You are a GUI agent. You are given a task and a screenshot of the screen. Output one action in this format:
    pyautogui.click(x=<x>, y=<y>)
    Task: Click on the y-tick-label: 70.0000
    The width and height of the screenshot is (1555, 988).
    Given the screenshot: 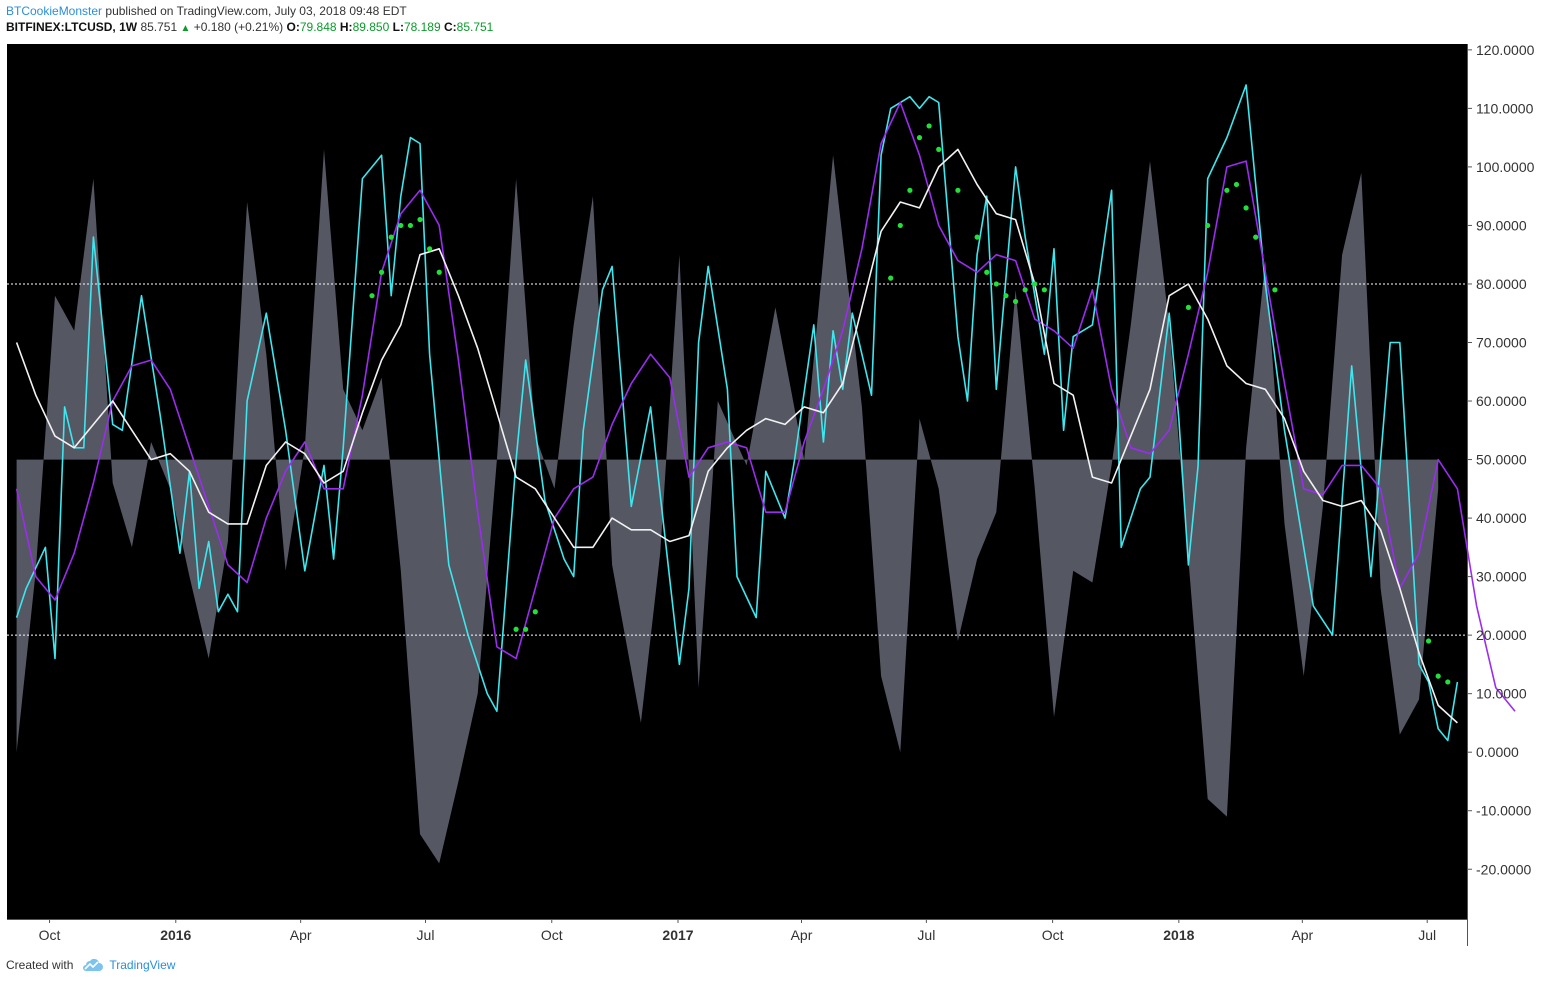 What is the action you would take?
    pyautogui.click(x=1501, y=342)
    